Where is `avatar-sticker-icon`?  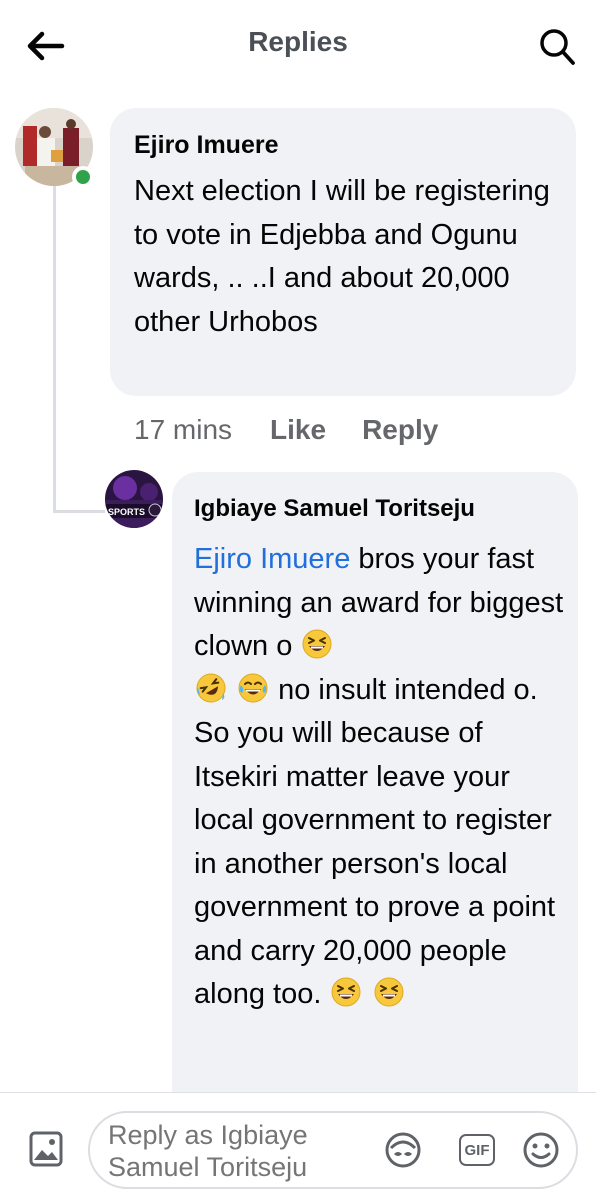
avatar-sticker-icon is located at coordinates (403, 1150).